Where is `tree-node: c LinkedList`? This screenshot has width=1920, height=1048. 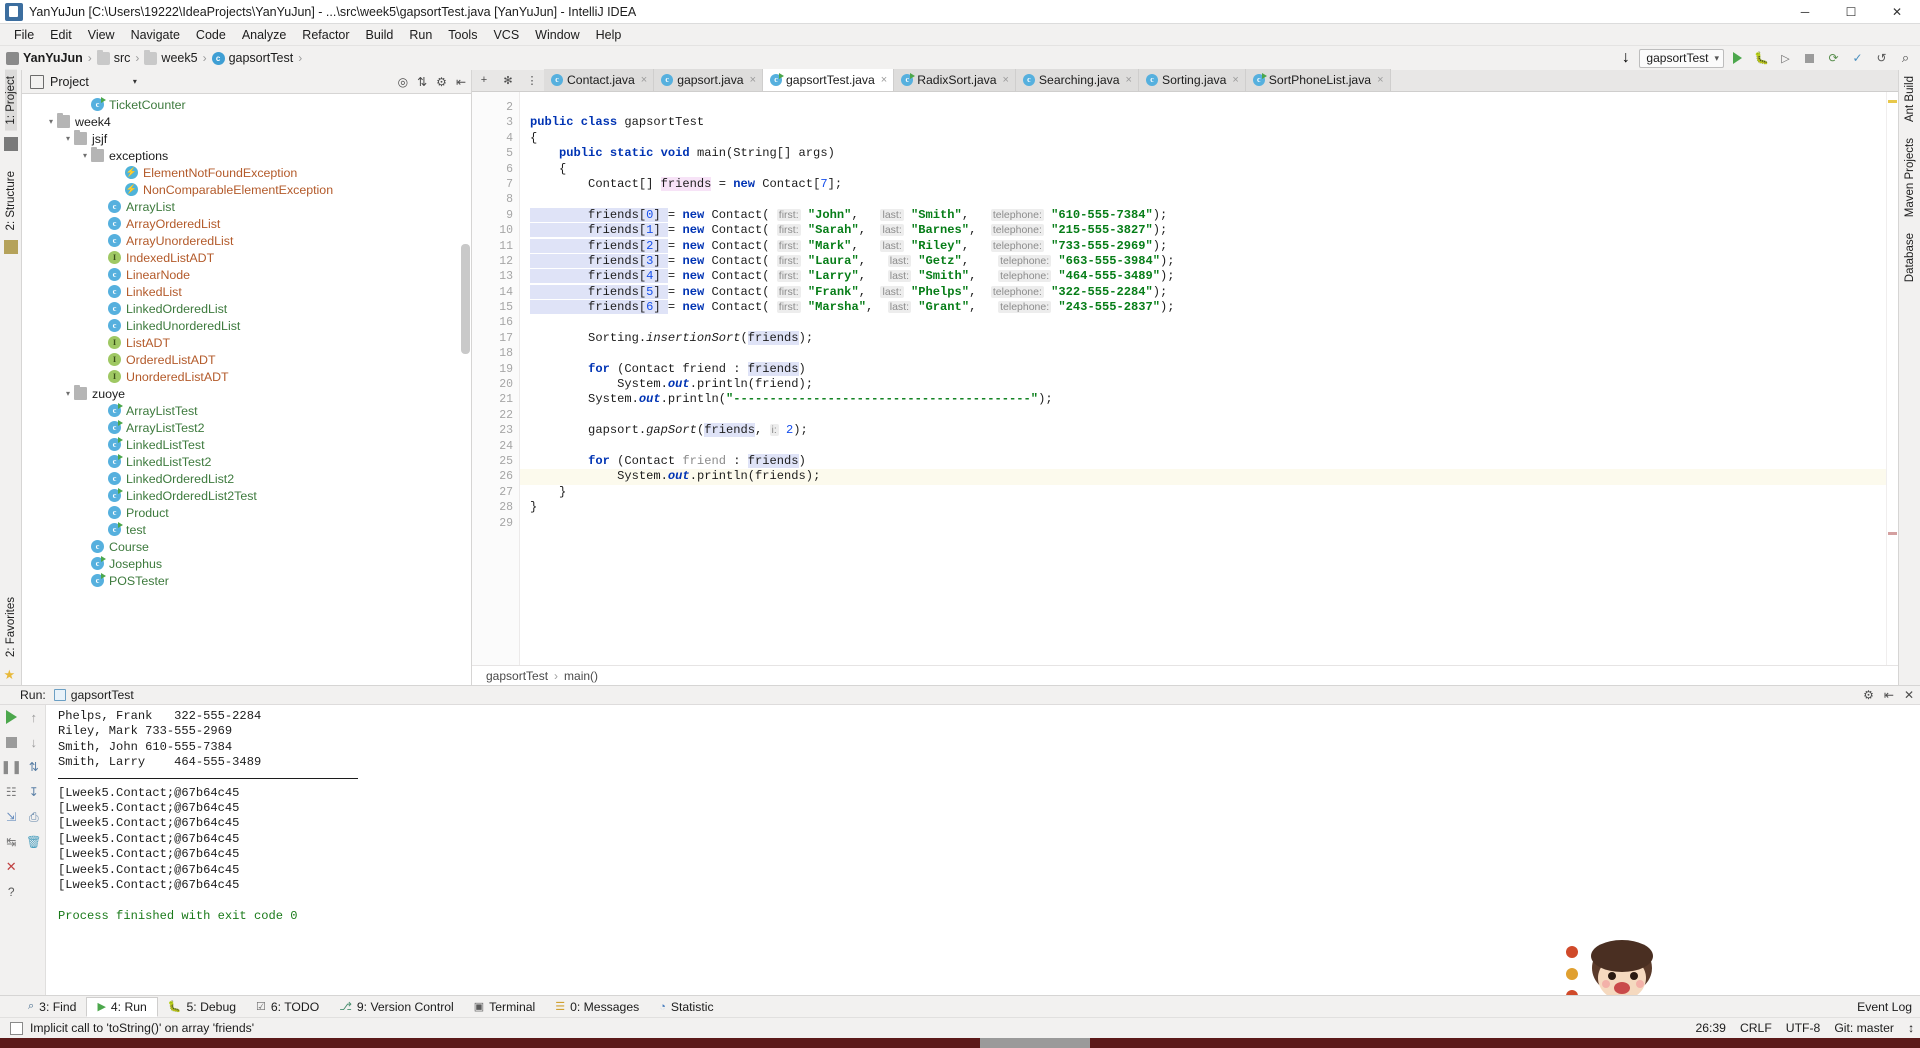 tree-node: c LinkedList is located at coordinates (246, 291).